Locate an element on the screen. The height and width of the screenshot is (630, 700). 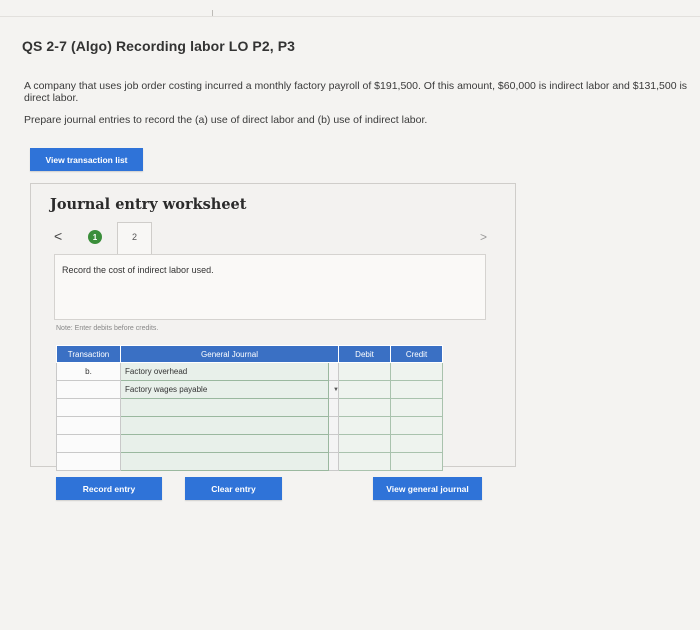
step-2-tab: 2 is located at coordinates (134, 238).